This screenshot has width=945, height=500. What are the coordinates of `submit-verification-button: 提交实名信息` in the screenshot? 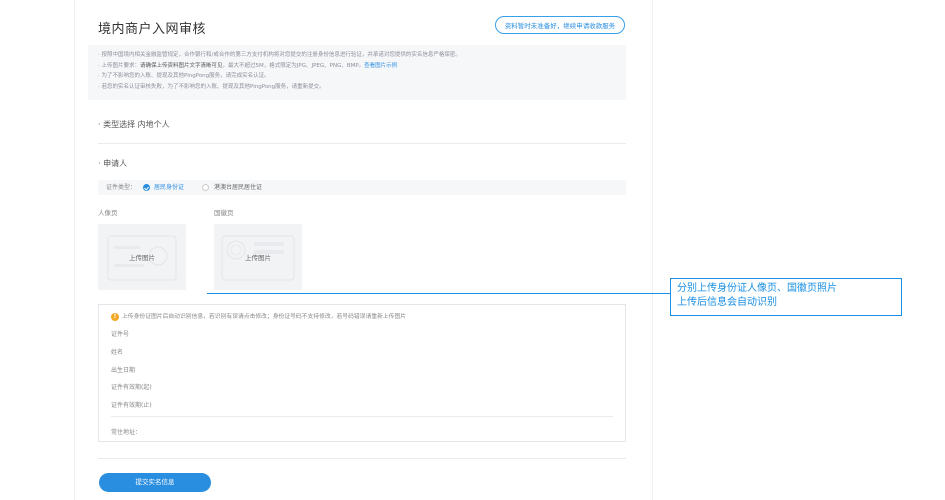 It's located at (155, 482).